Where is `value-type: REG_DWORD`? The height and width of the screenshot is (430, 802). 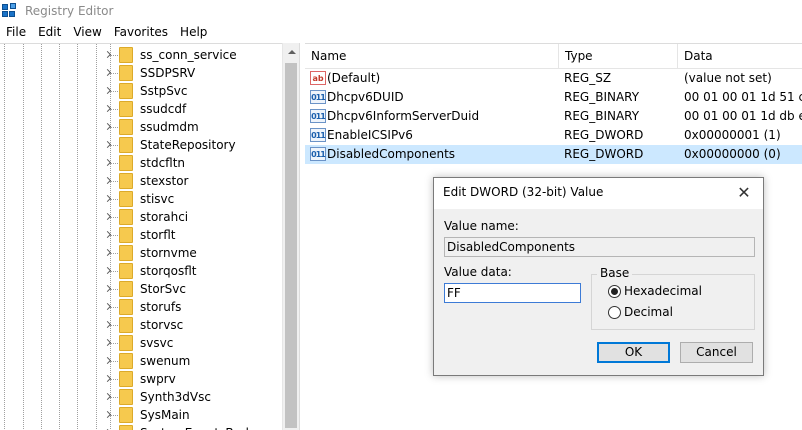 value-type: REG_DWORD is located at coordinates (604, 154).